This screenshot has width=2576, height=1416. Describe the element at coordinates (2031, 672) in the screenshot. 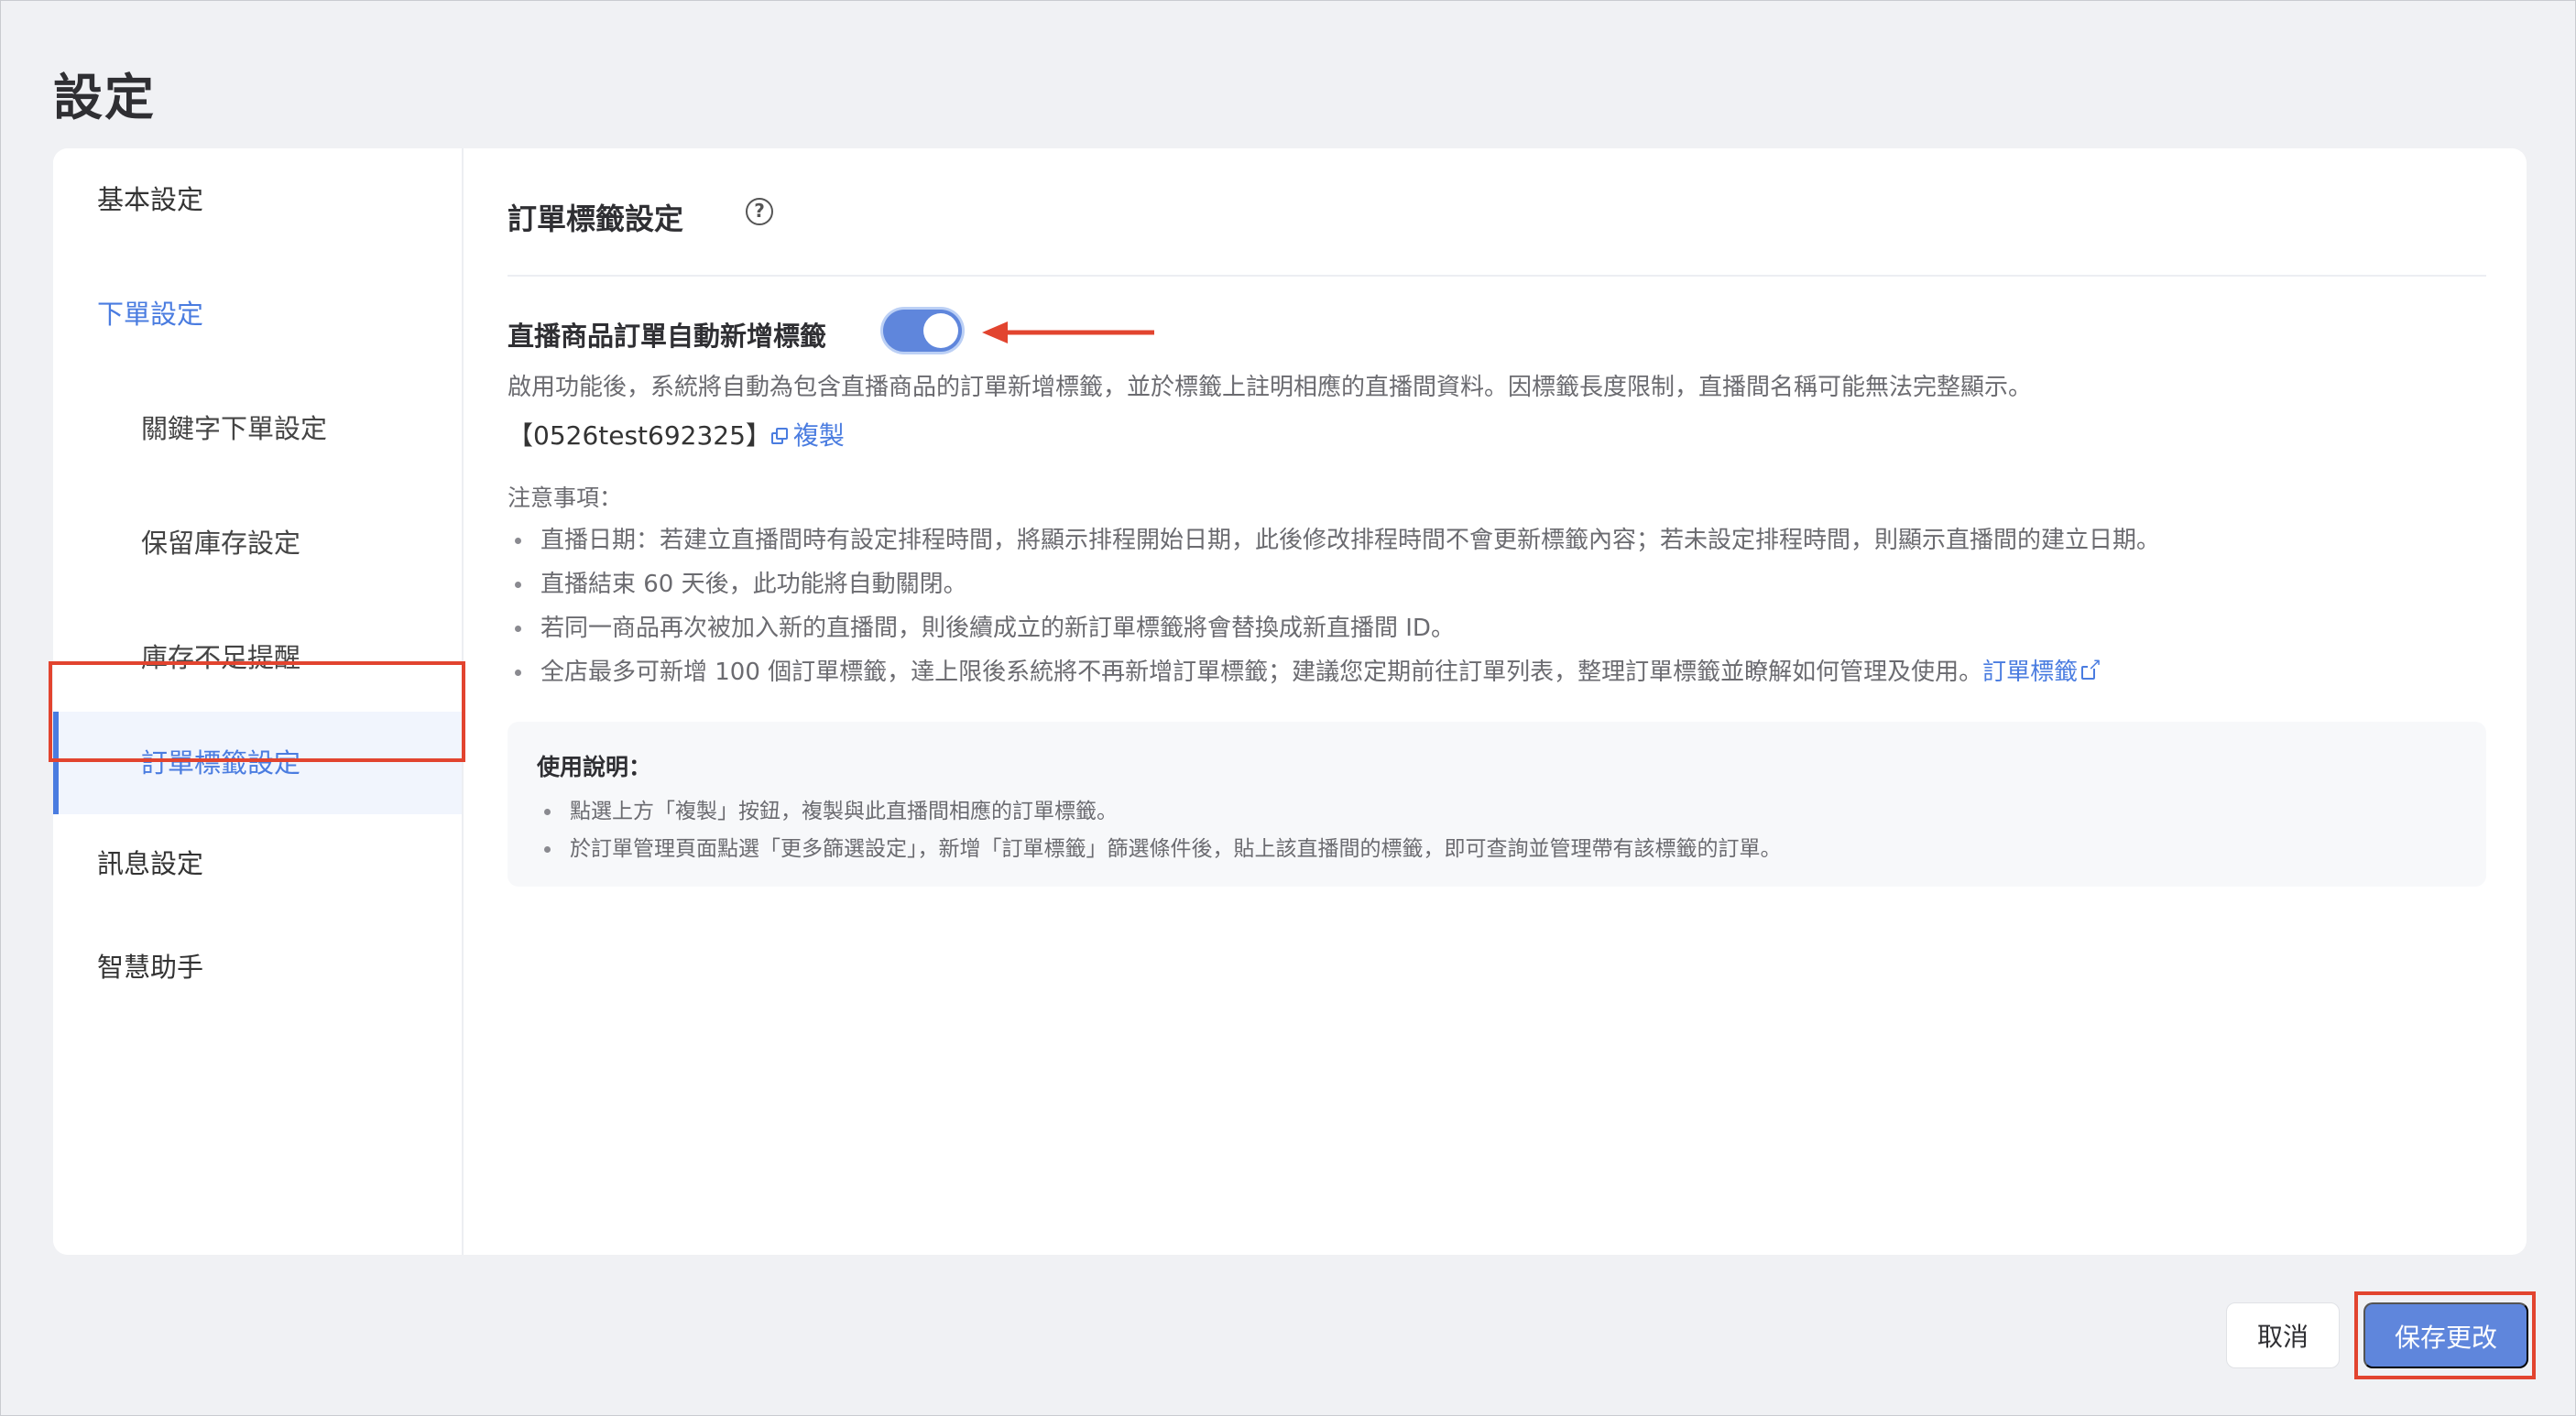

I see `order-tag-link-label: 訂單標籤` at that location.